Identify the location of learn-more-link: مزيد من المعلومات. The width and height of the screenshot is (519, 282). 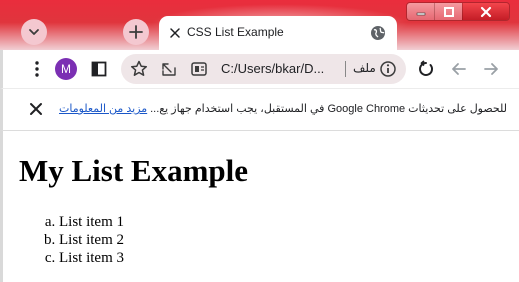
(103, 108).